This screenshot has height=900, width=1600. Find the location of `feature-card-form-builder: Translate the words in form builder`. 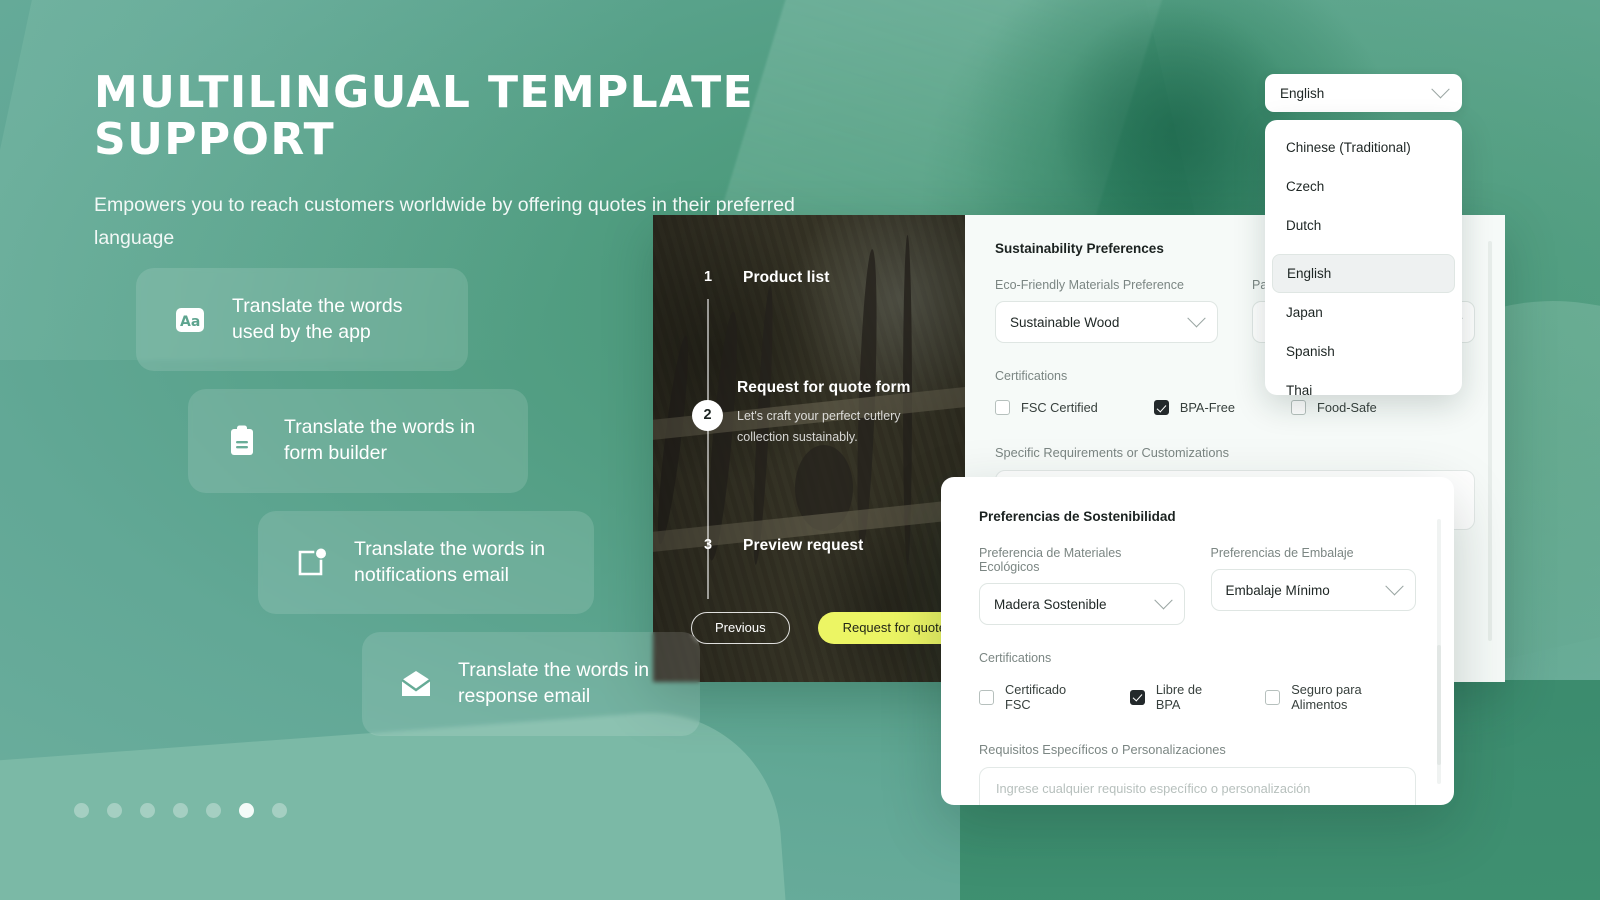

feature-card-form-builder: Translate the words in form builder is located at coordinates (358, 441).